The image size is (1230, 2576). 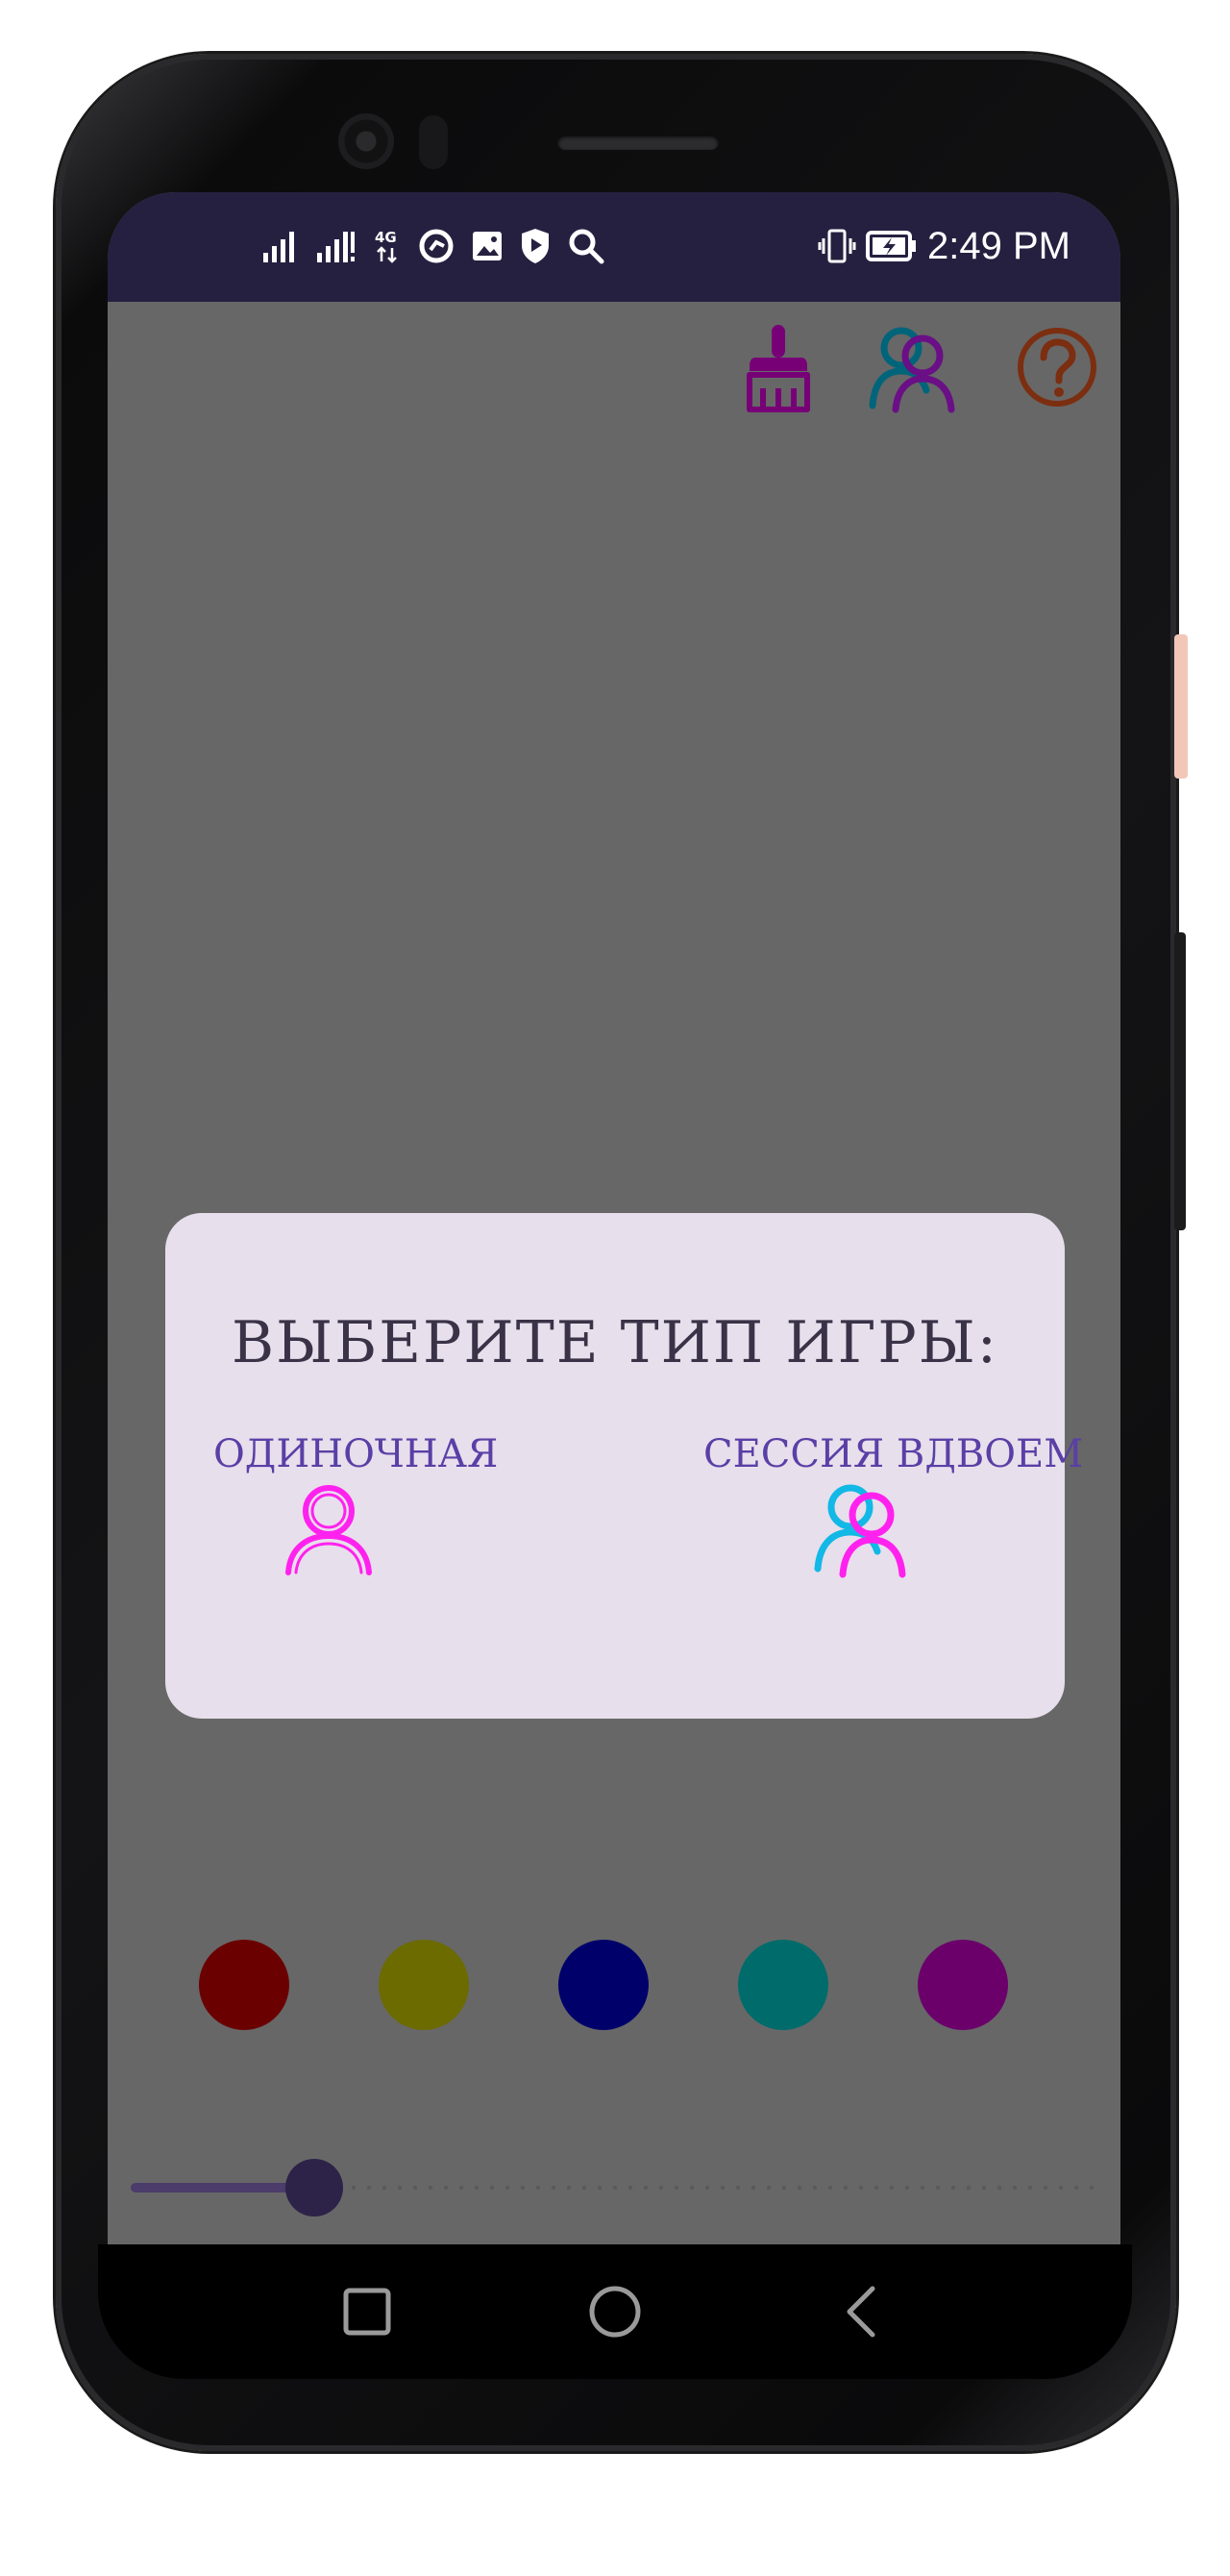 I want to click on help-icon, so click(x=1057, y=367).